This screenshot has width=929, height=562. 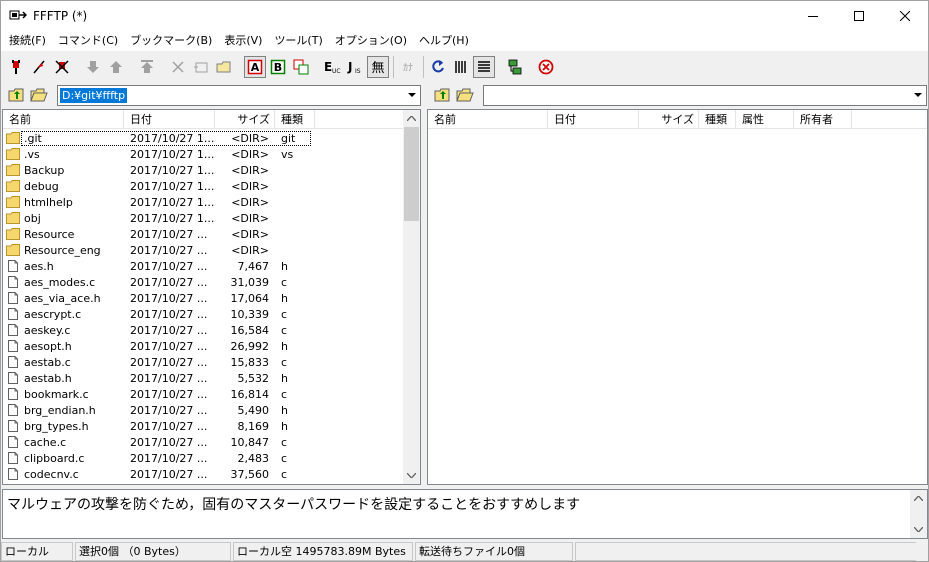 I want to click on file-row: brg_types.h 2017/10/27 ... 8,169 h, so click(x=204, y=426).